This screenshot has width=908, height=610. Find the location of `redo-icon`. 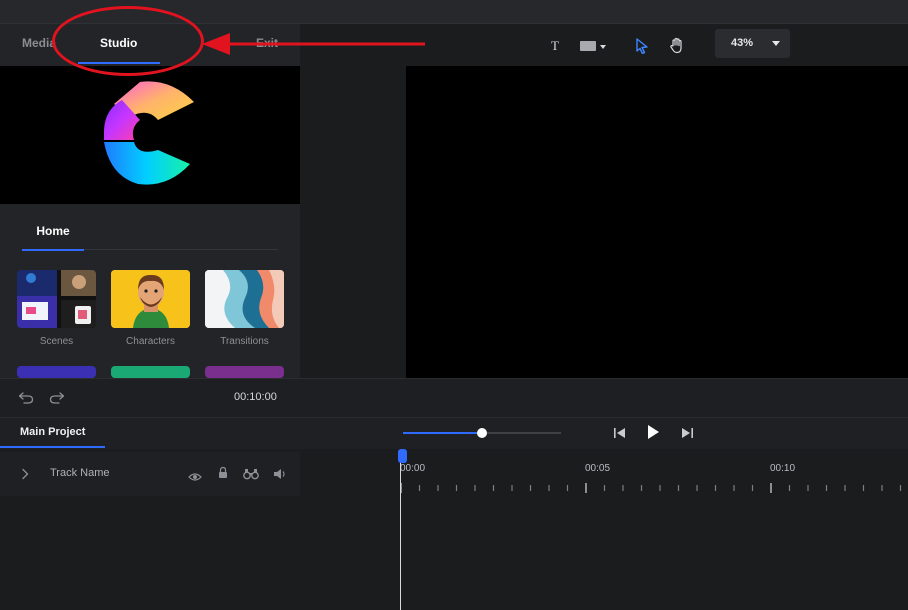

redo-icon is located at coordinates (57, 399).